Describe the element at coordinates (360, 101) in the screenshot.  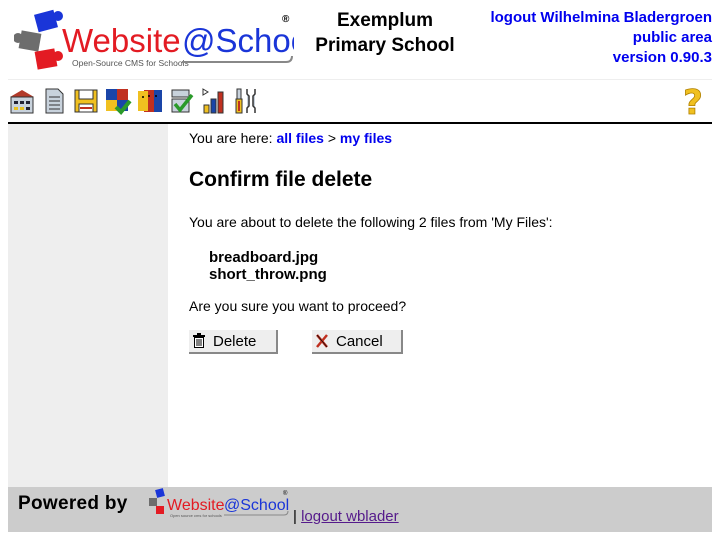
I see `toolbar: ?` at that location.